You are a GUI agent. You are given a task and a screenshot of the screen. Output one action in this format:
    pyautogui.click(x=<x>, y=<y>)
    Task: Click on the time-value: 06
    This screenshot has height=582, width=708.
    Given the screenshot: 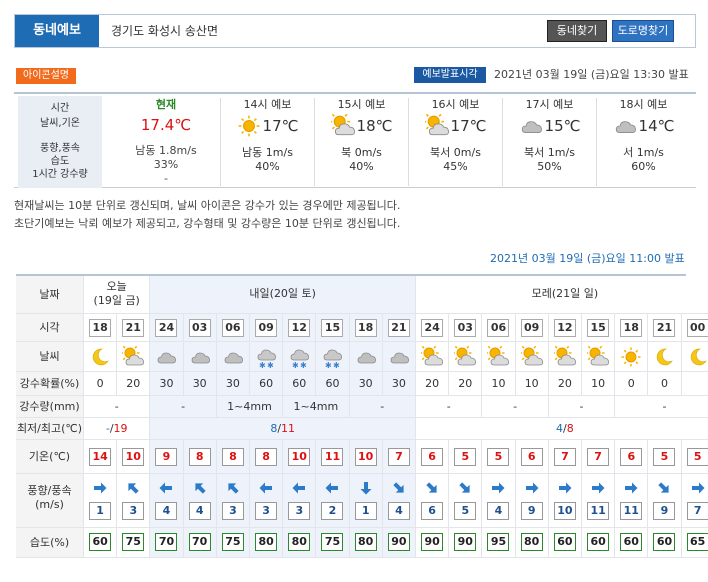 What is the action you would take?
    pyautogui.click(x=498, y=328)
    